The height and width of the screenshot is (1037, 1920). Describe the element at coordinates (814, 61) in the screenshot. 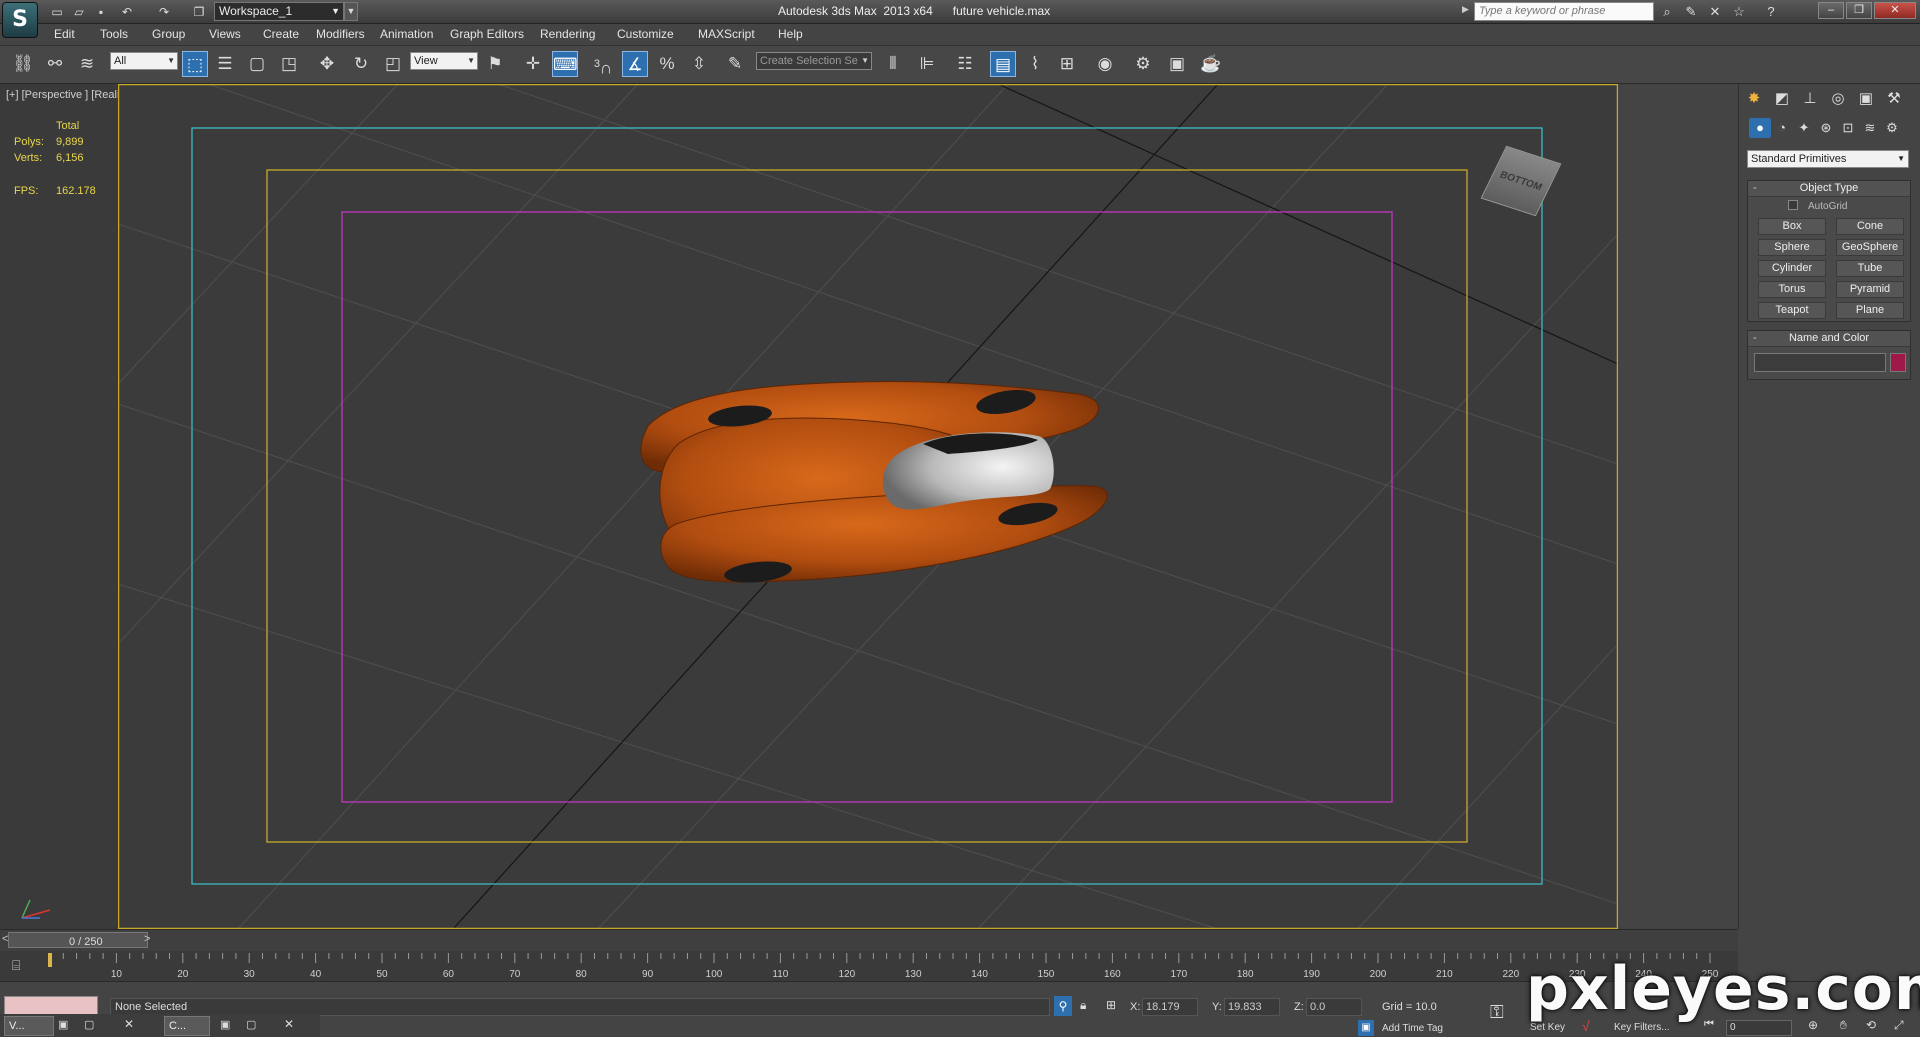

I see `named-selection-dropdown: Create Selection Se ▼` at that location.